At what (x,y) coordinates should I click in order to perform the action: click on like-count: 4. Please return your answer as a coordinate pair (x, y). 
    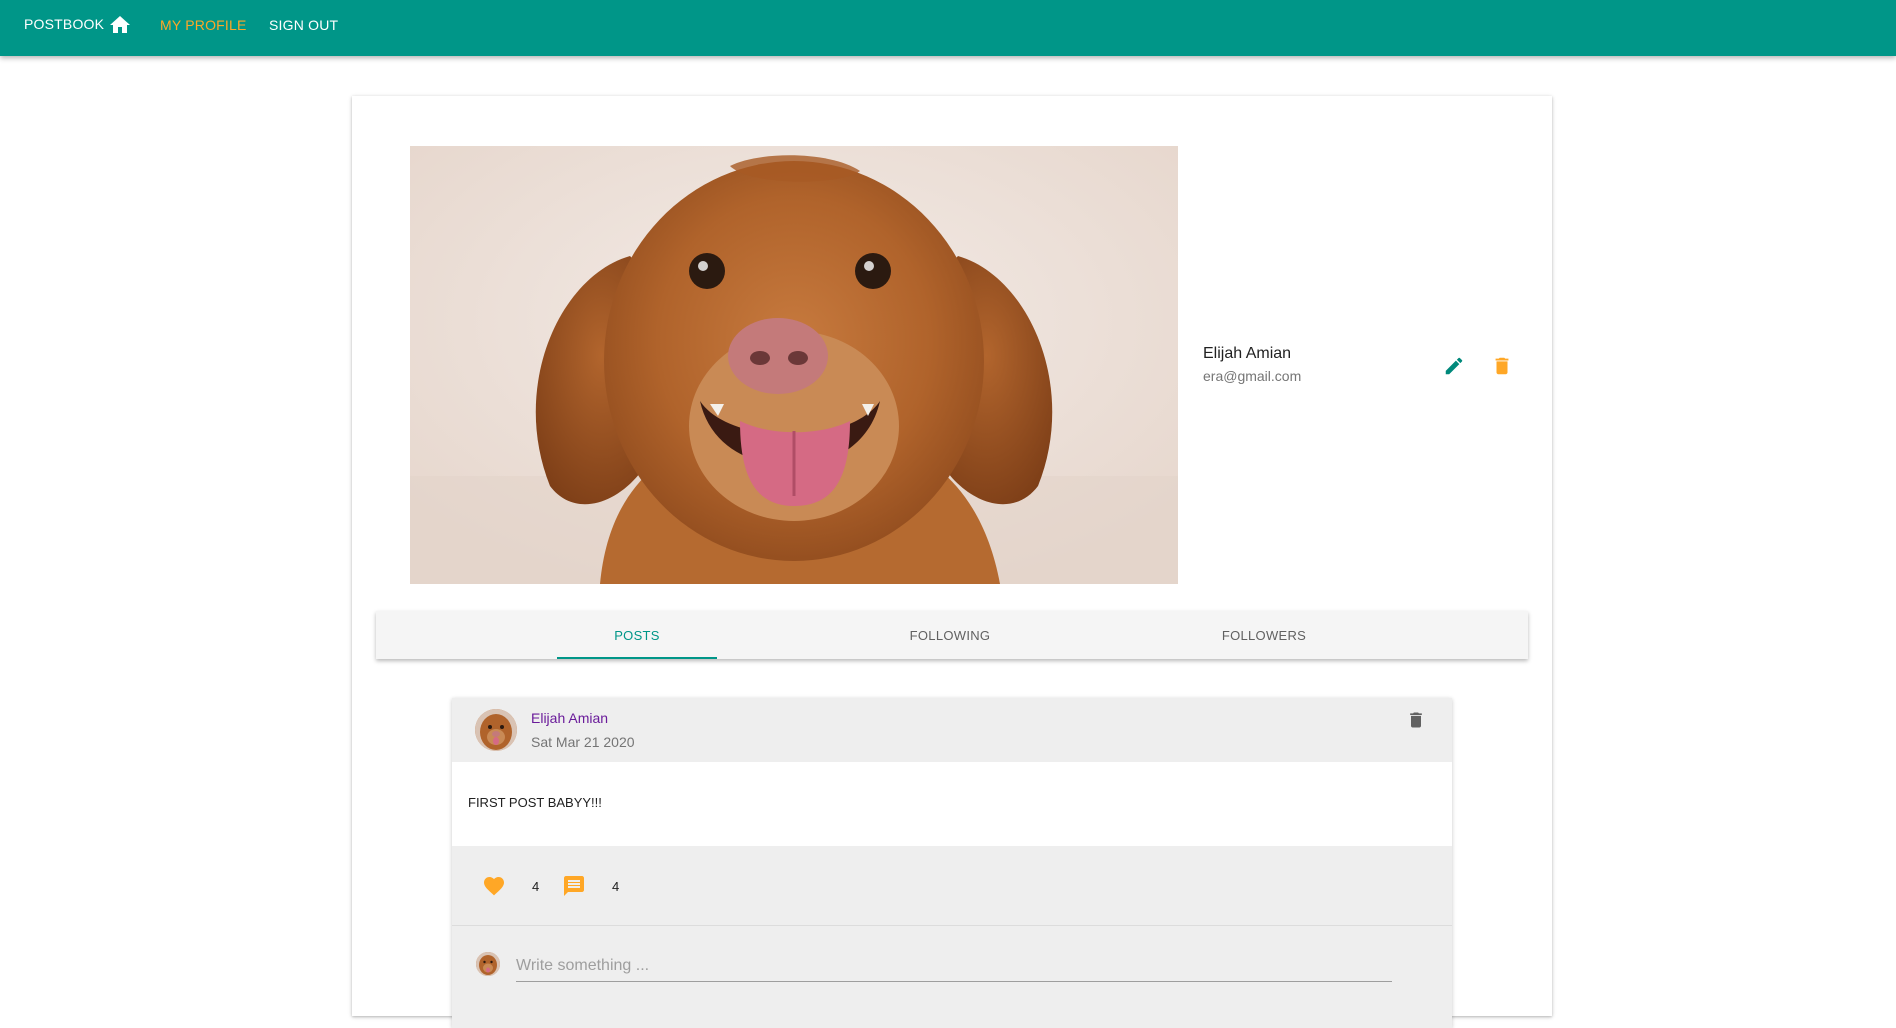
    Looking at the image, I should click on (536, 886).